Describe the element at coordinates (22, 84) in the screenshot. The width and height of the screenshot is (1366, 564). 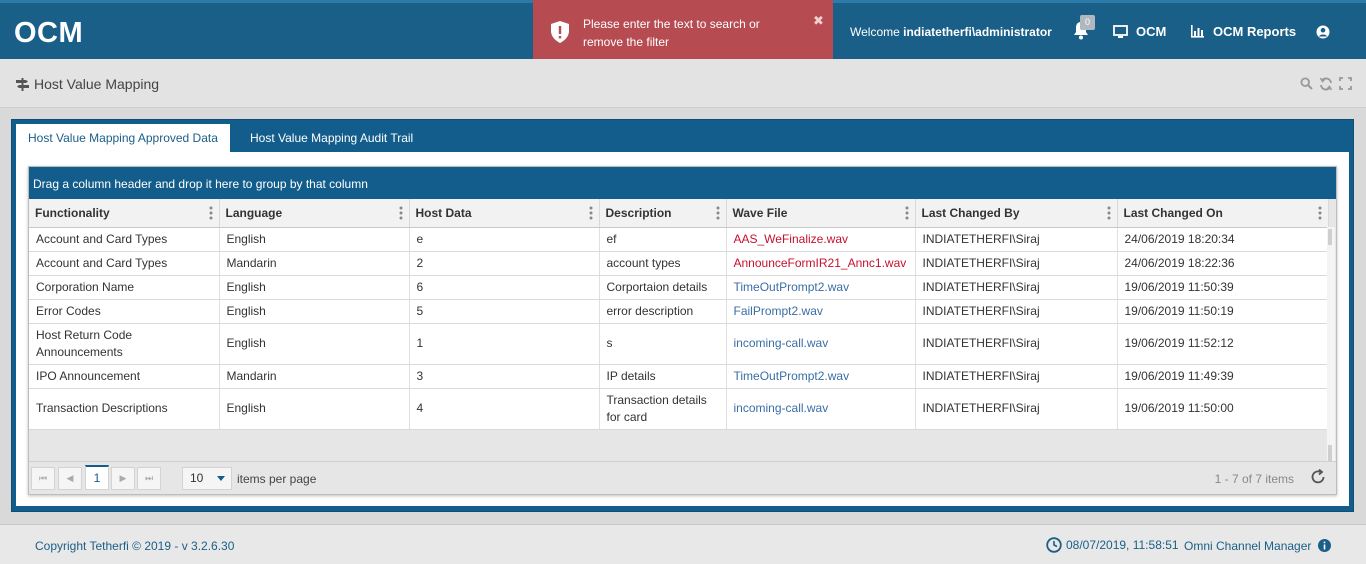
I see `signpost-icon` at that location.